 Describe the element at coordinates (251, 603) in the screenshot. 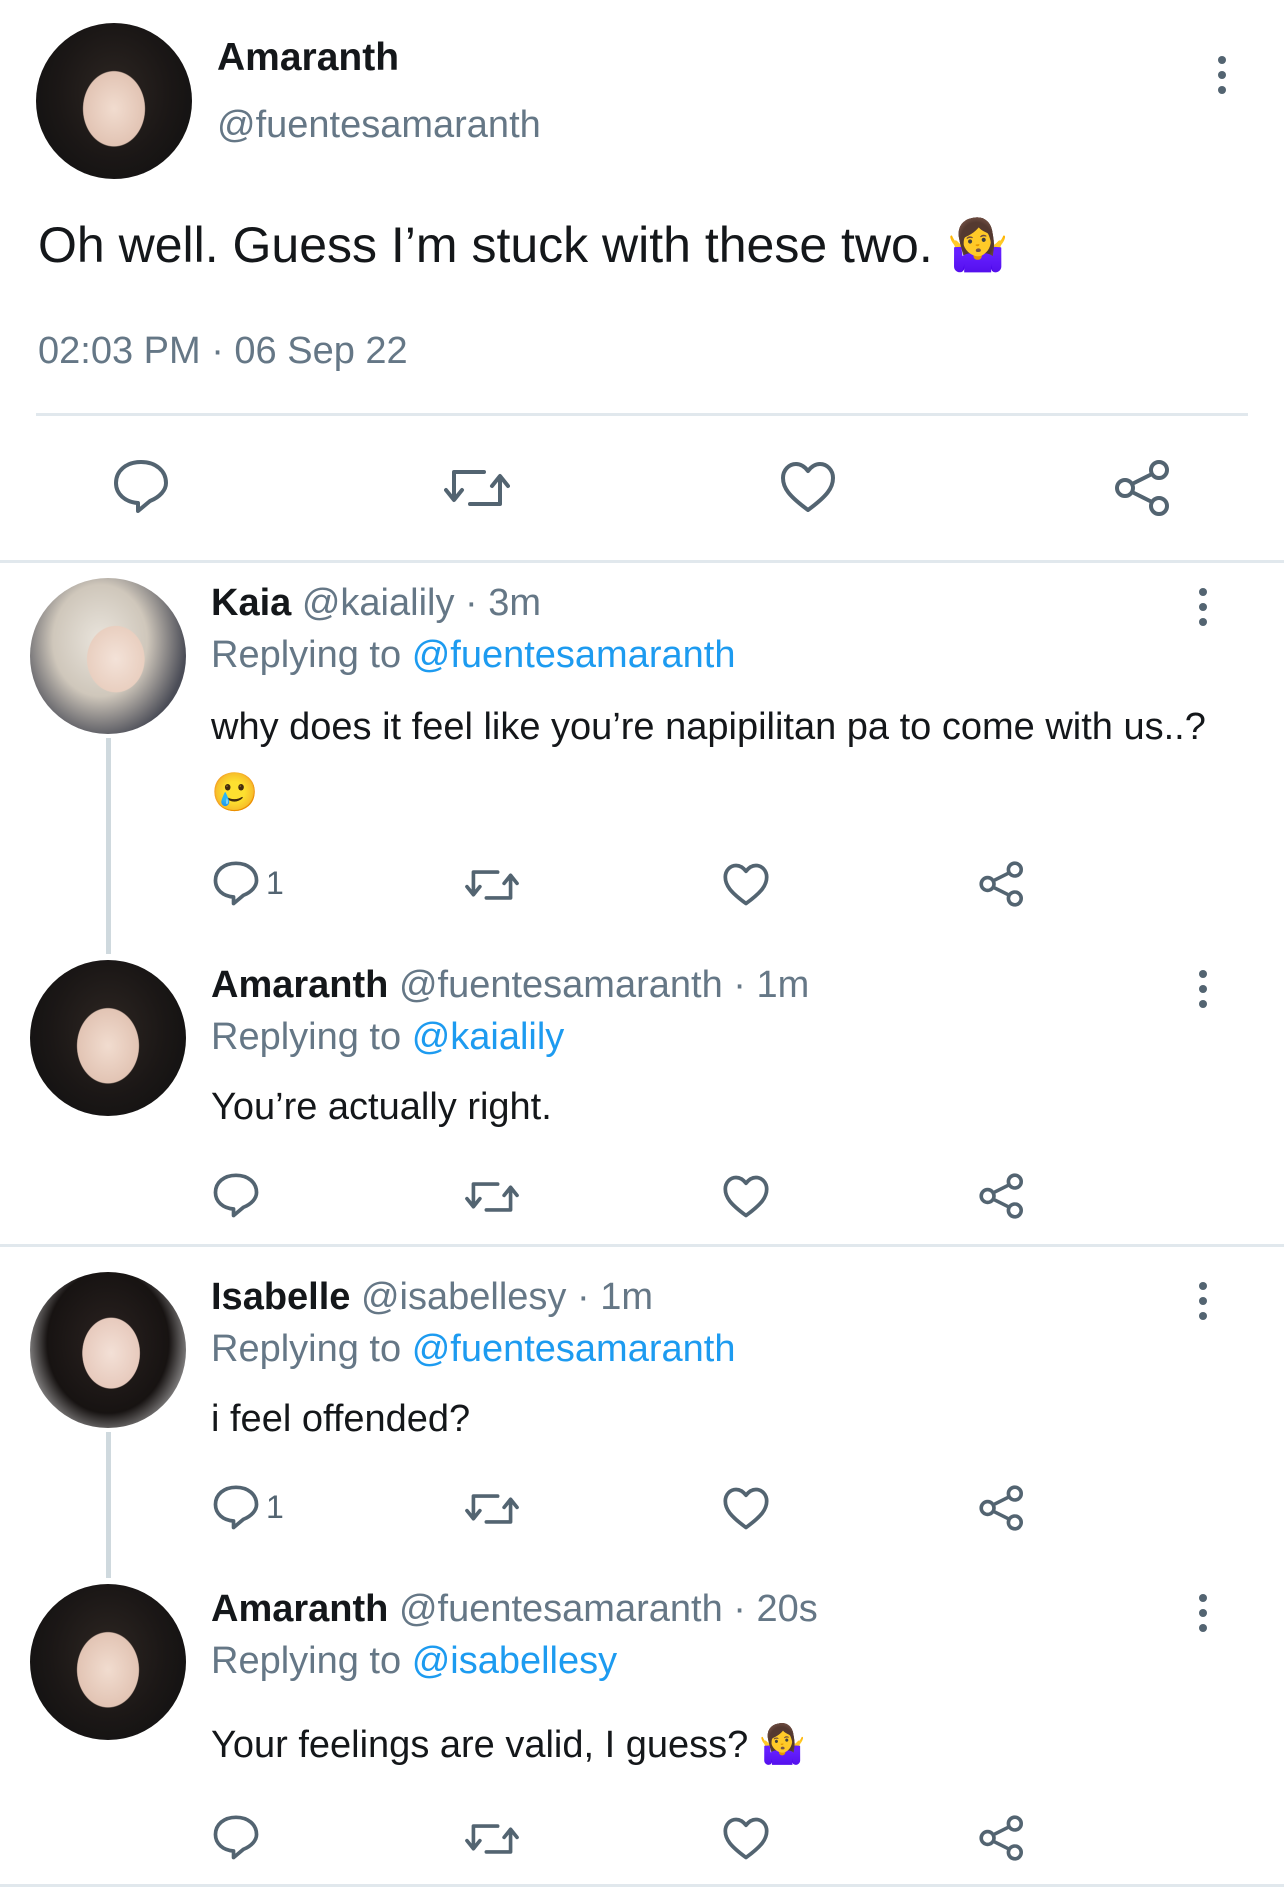

I see `author-name: Kaia` at that location.